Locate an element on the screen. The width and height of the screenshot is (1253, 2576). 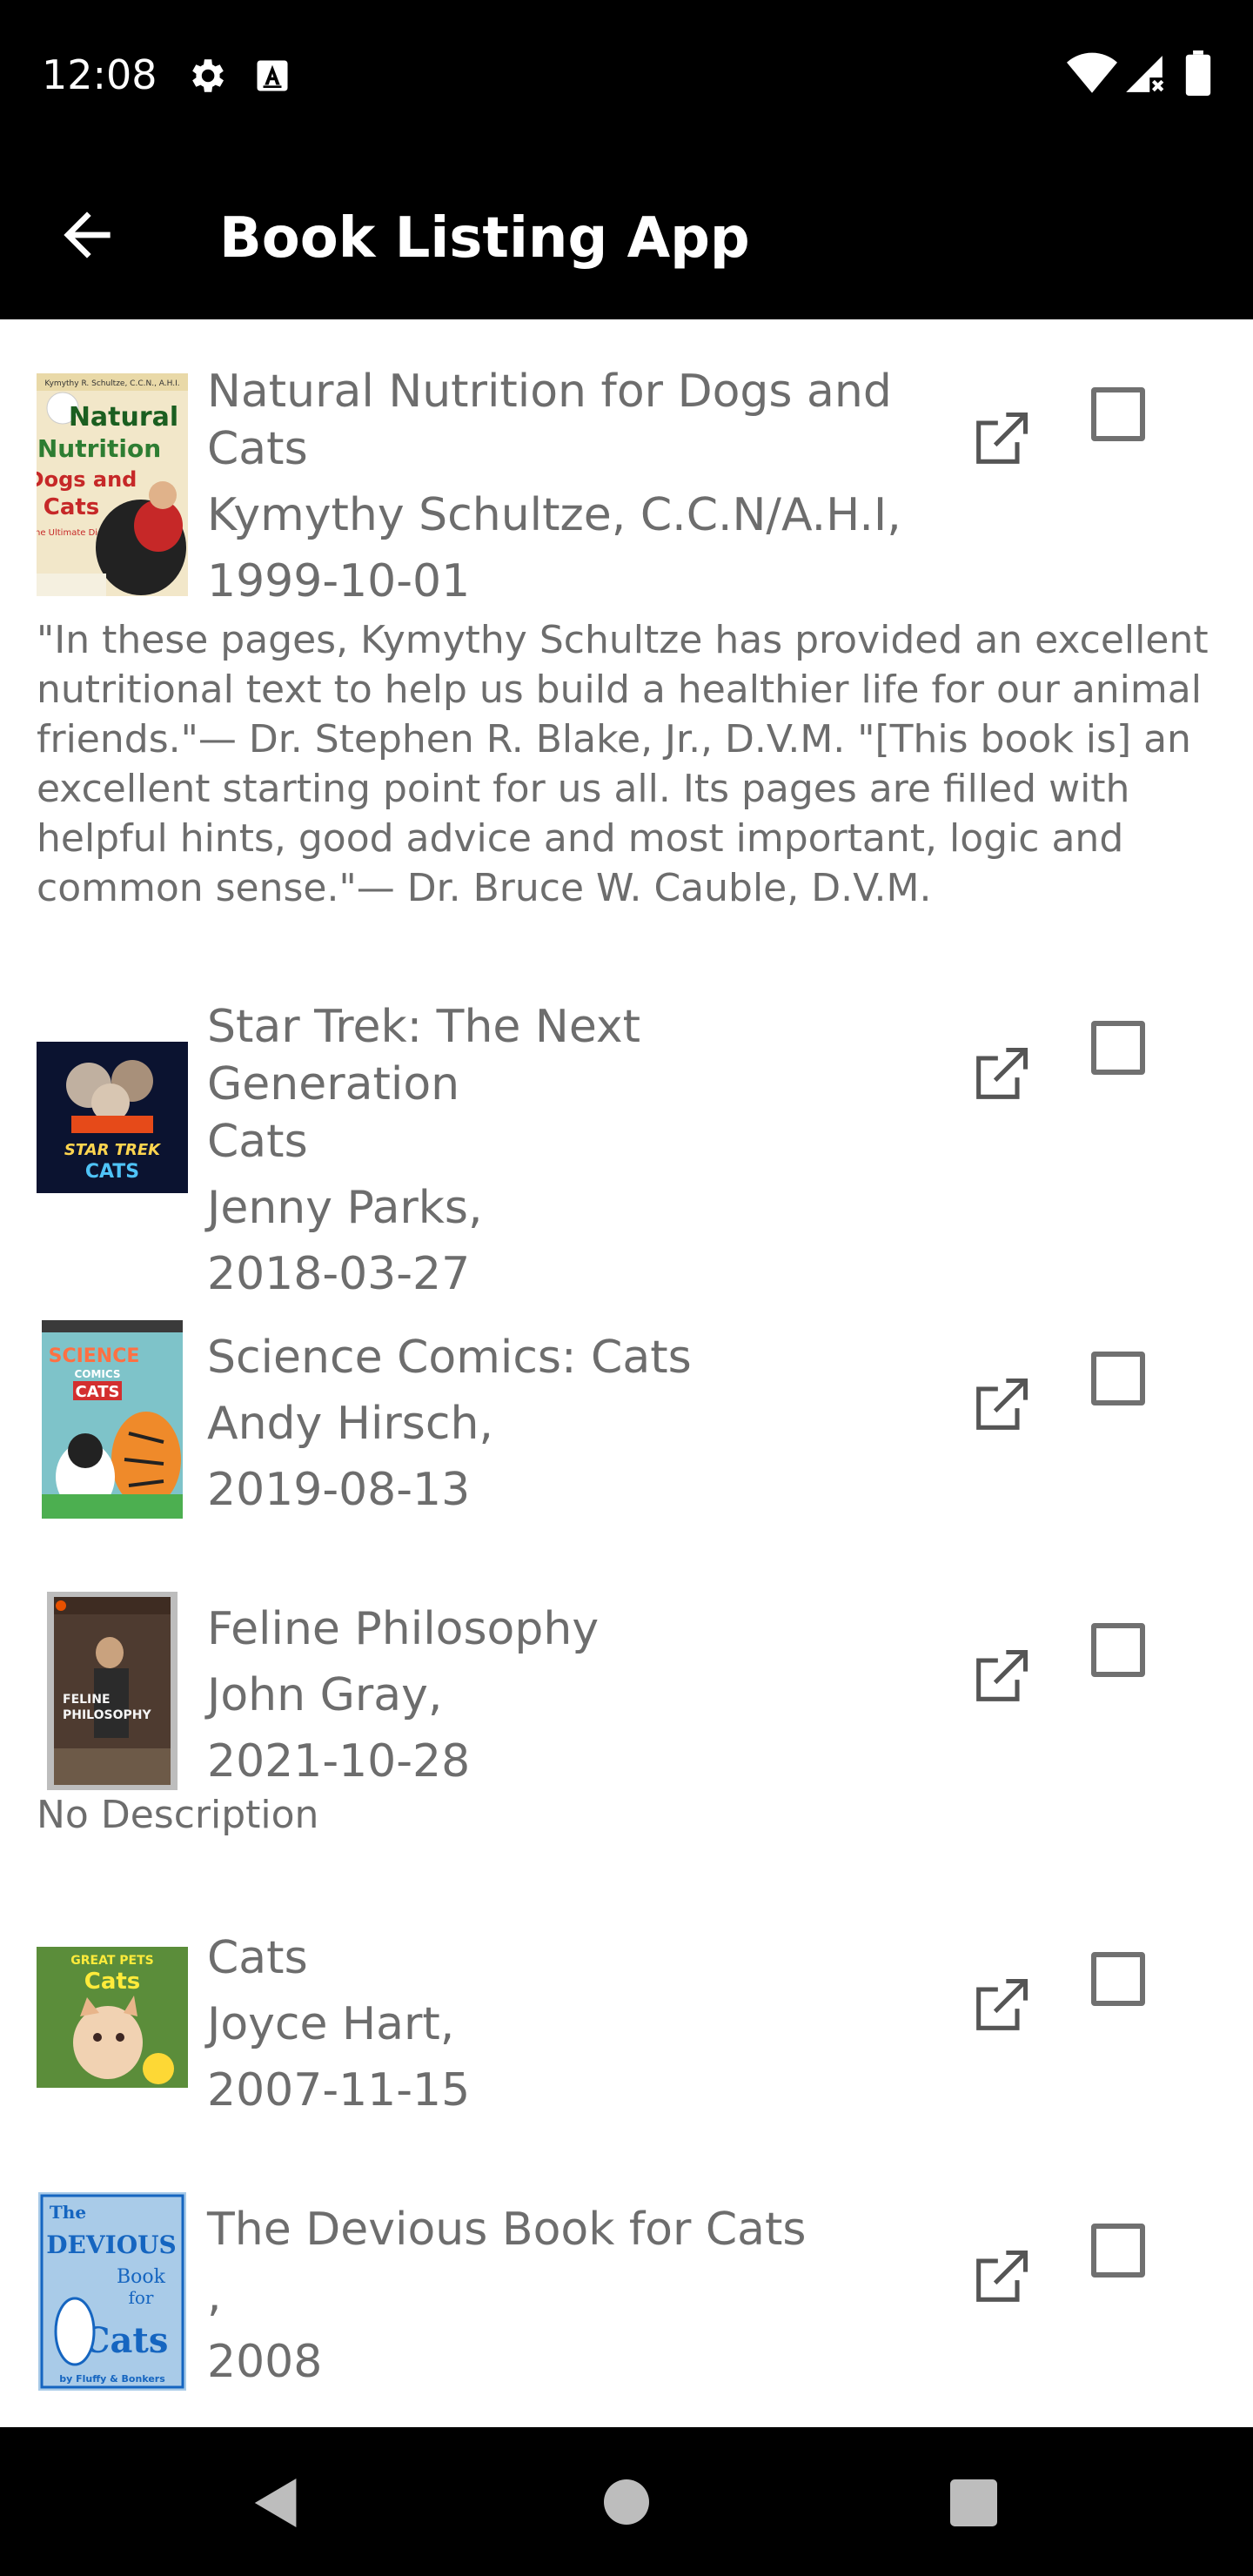
book-description: No Description is located at coordinates (178, 1815).